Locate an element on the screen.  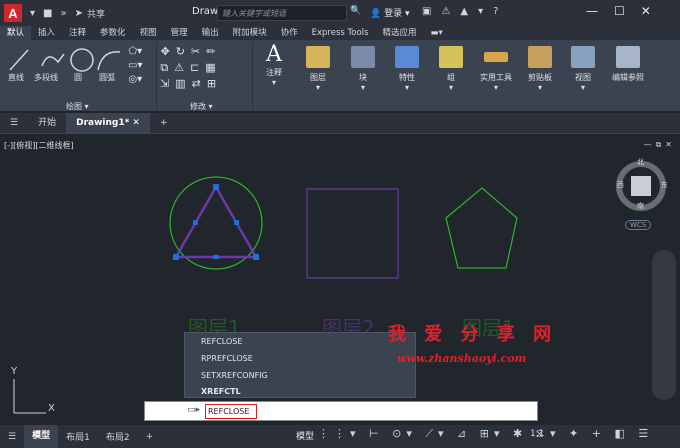
status-right-icons: ▾ ✦ + ◧ ☰ is located at coordinates (601, 433).